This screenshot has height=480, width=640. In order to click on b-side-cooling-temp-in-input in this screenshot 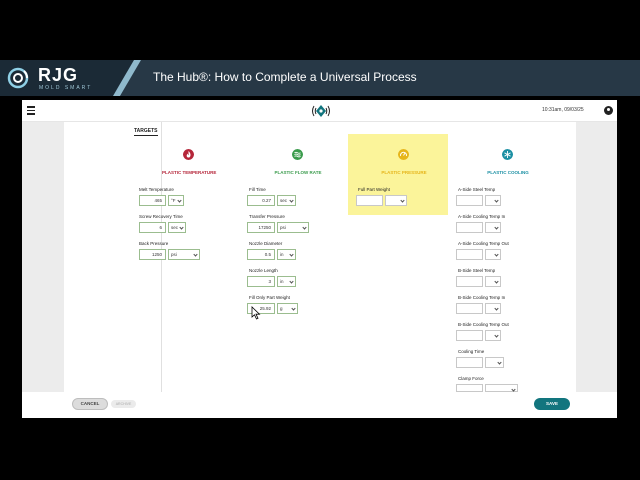, I will do `click(469, 308)`.